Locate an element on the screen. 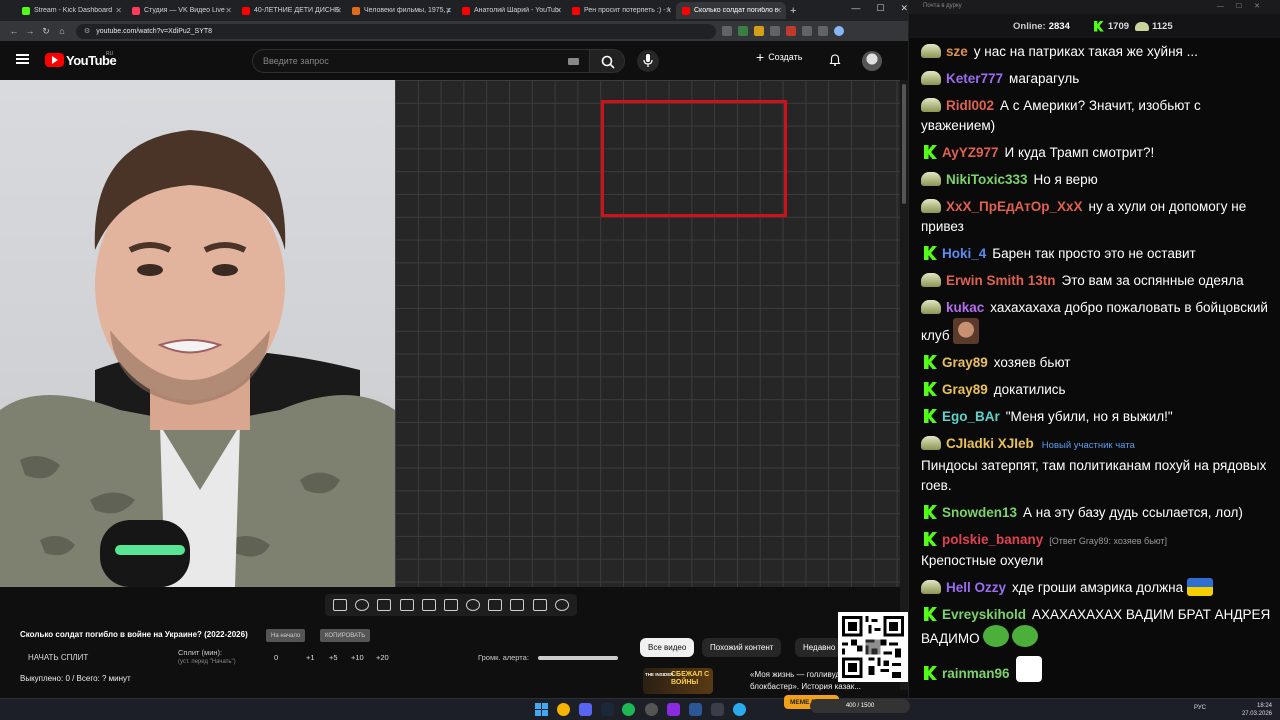  chat-username: Ridl002 is located at coordinates (970, 105).